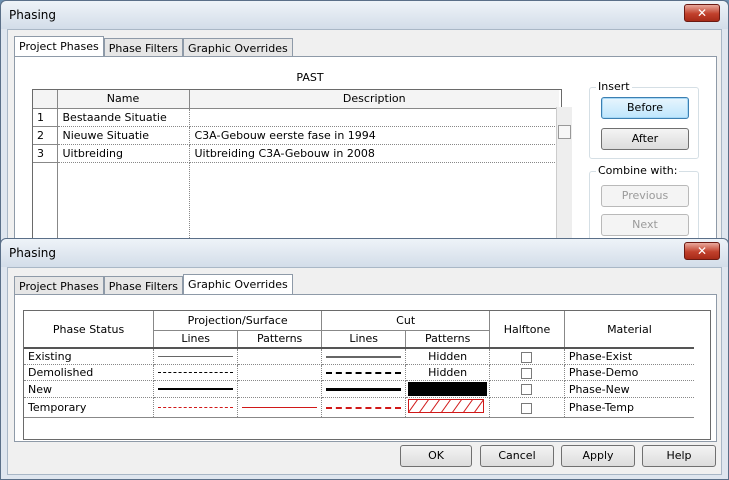  Describe the element at coordinates (89, 389) in the screenshot. I see `phase-status: New` at that location.